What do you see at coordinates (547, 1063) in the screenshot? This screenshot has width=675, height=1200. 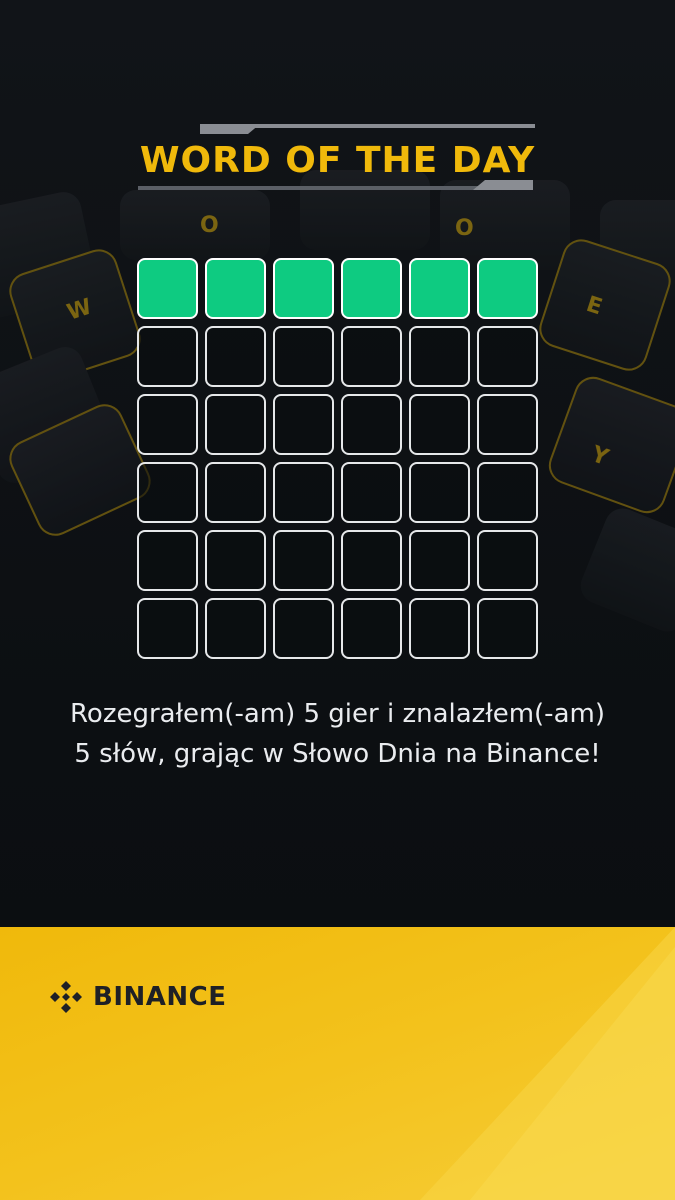 I see `footer-stripe` at bounding box center [547, 1063].